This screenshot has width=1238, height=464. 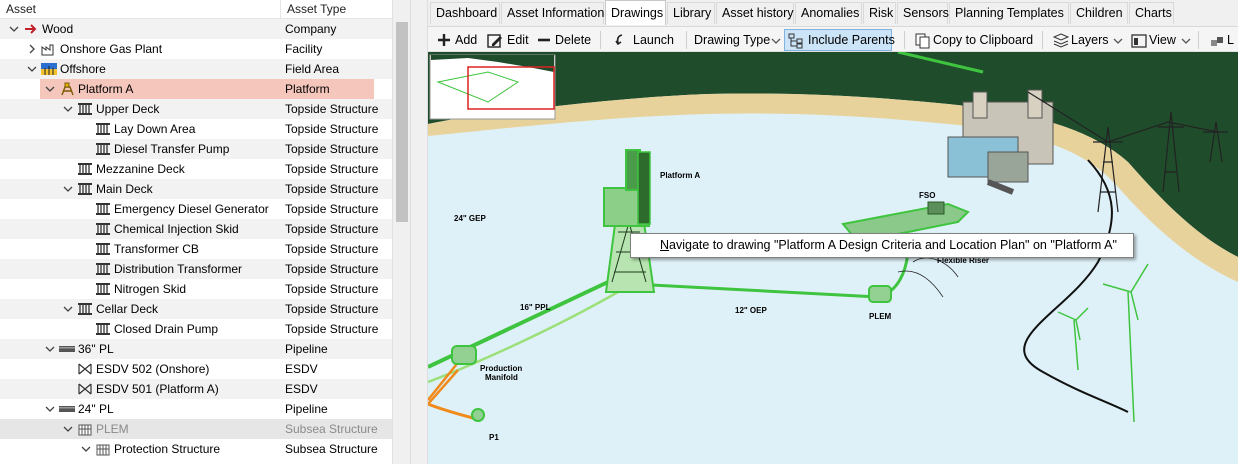 What do you see at coordinates (506, 40) in the screenshot?
I see `edit-button: Edit` at bounding box center [506, 40].